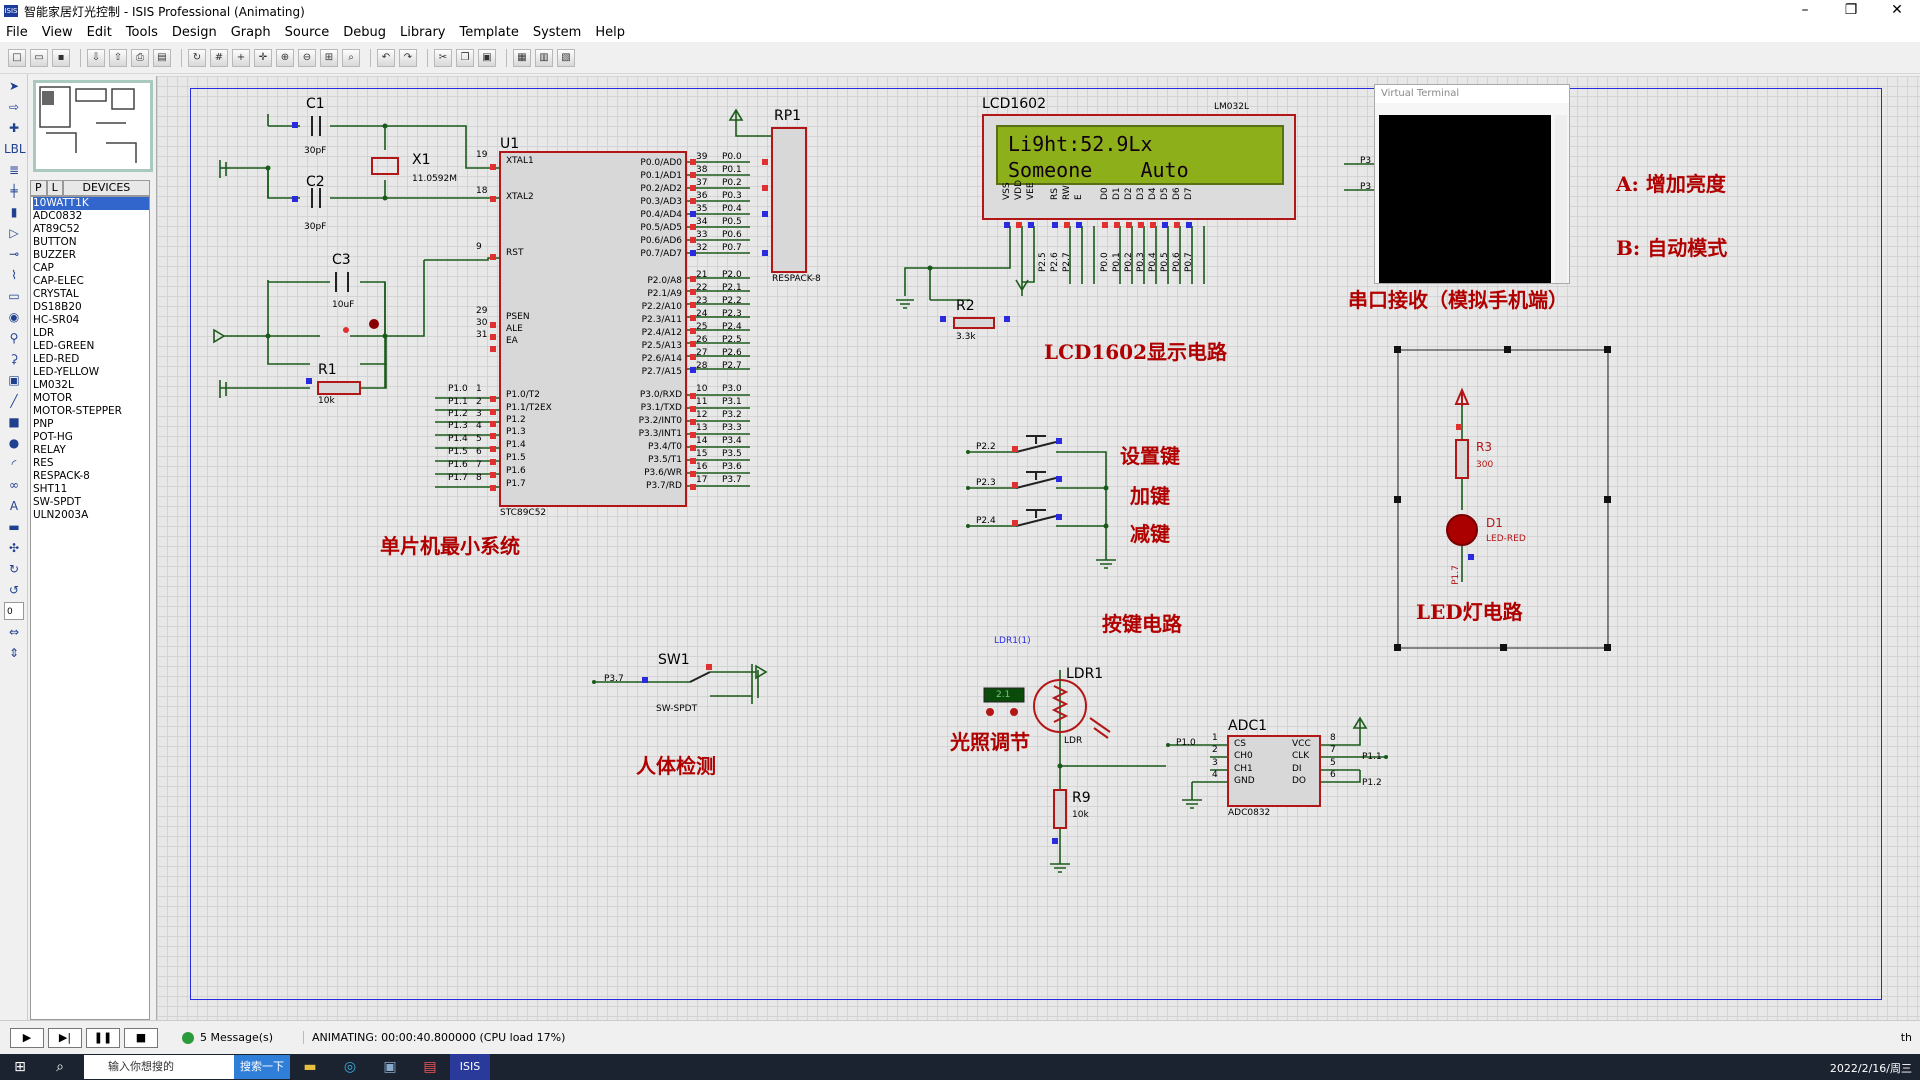 This screenshot has width=1920, height=1080. Describe the element at coordinates (364, 32) in the screenshot. I see `menu-debug: Debug` at that location.